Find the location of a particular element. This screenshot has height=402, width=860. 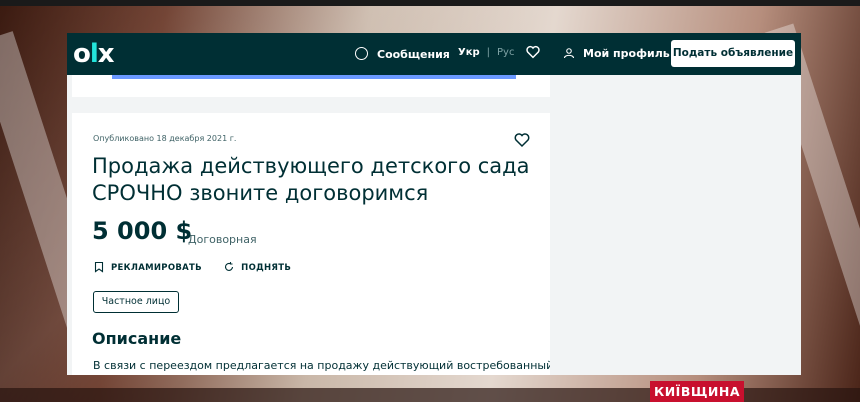

price-note: Договорная is located at coordinates (222, 239).